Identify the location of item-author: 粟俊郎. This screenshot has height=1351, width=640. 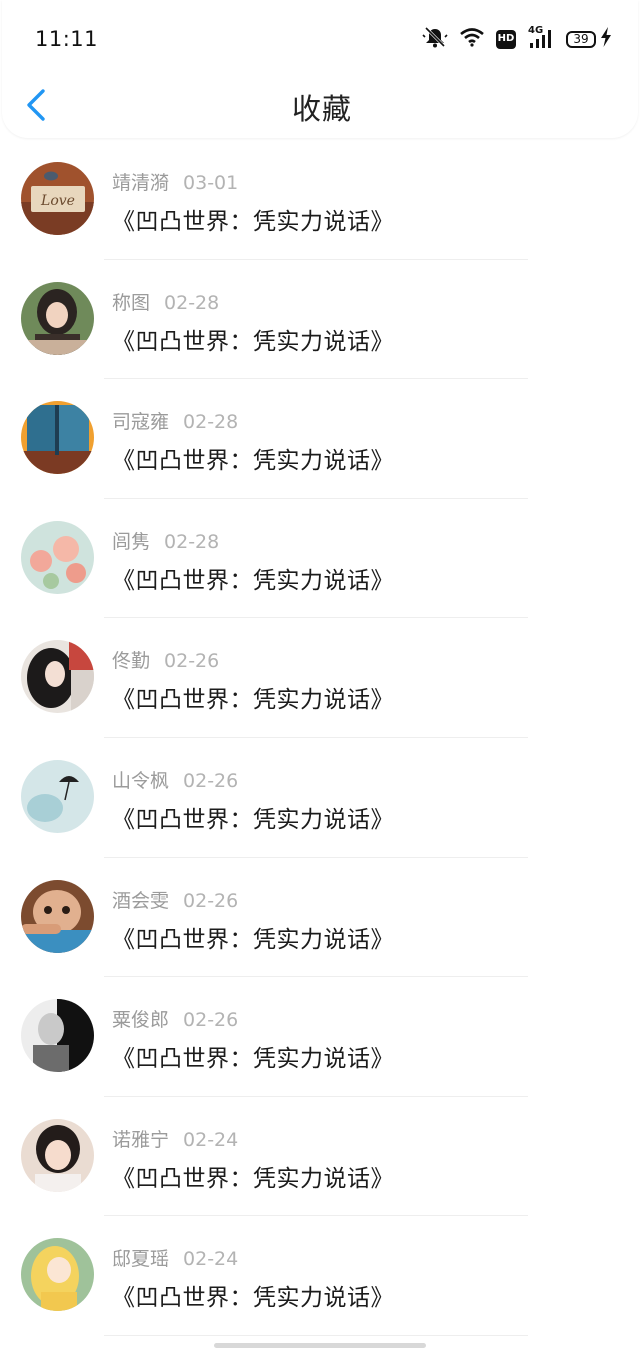
(141, 1020).